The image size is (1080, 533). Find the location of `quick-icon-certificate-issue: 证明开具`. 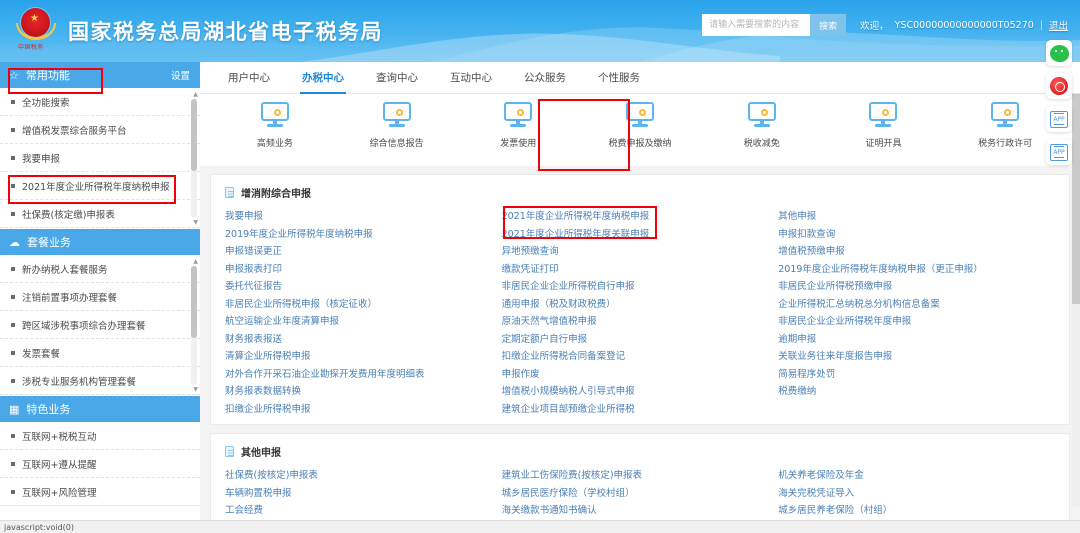

quick-icon-certificate-issue: 证明开具 is located at coordinates (884, 134).